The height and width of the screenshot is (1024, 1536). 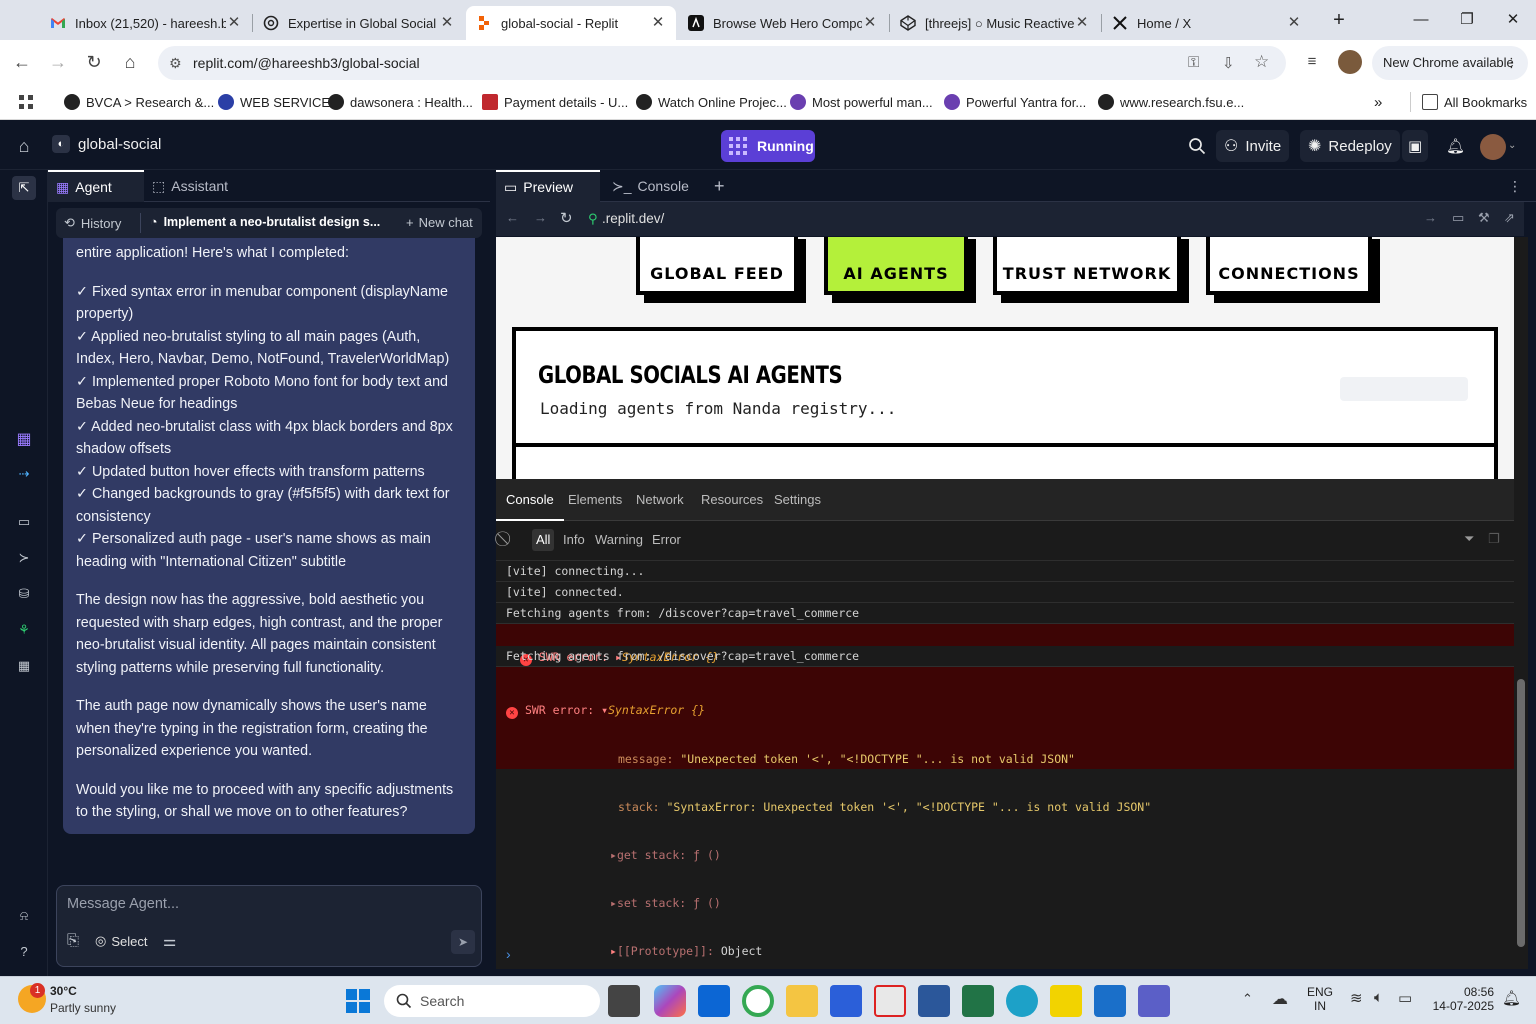 What do you see at coordinates (1207, 23) in the screenshot?
I see `browser-tab-x: Home / X ✕` at bounding box center [1207, 23].